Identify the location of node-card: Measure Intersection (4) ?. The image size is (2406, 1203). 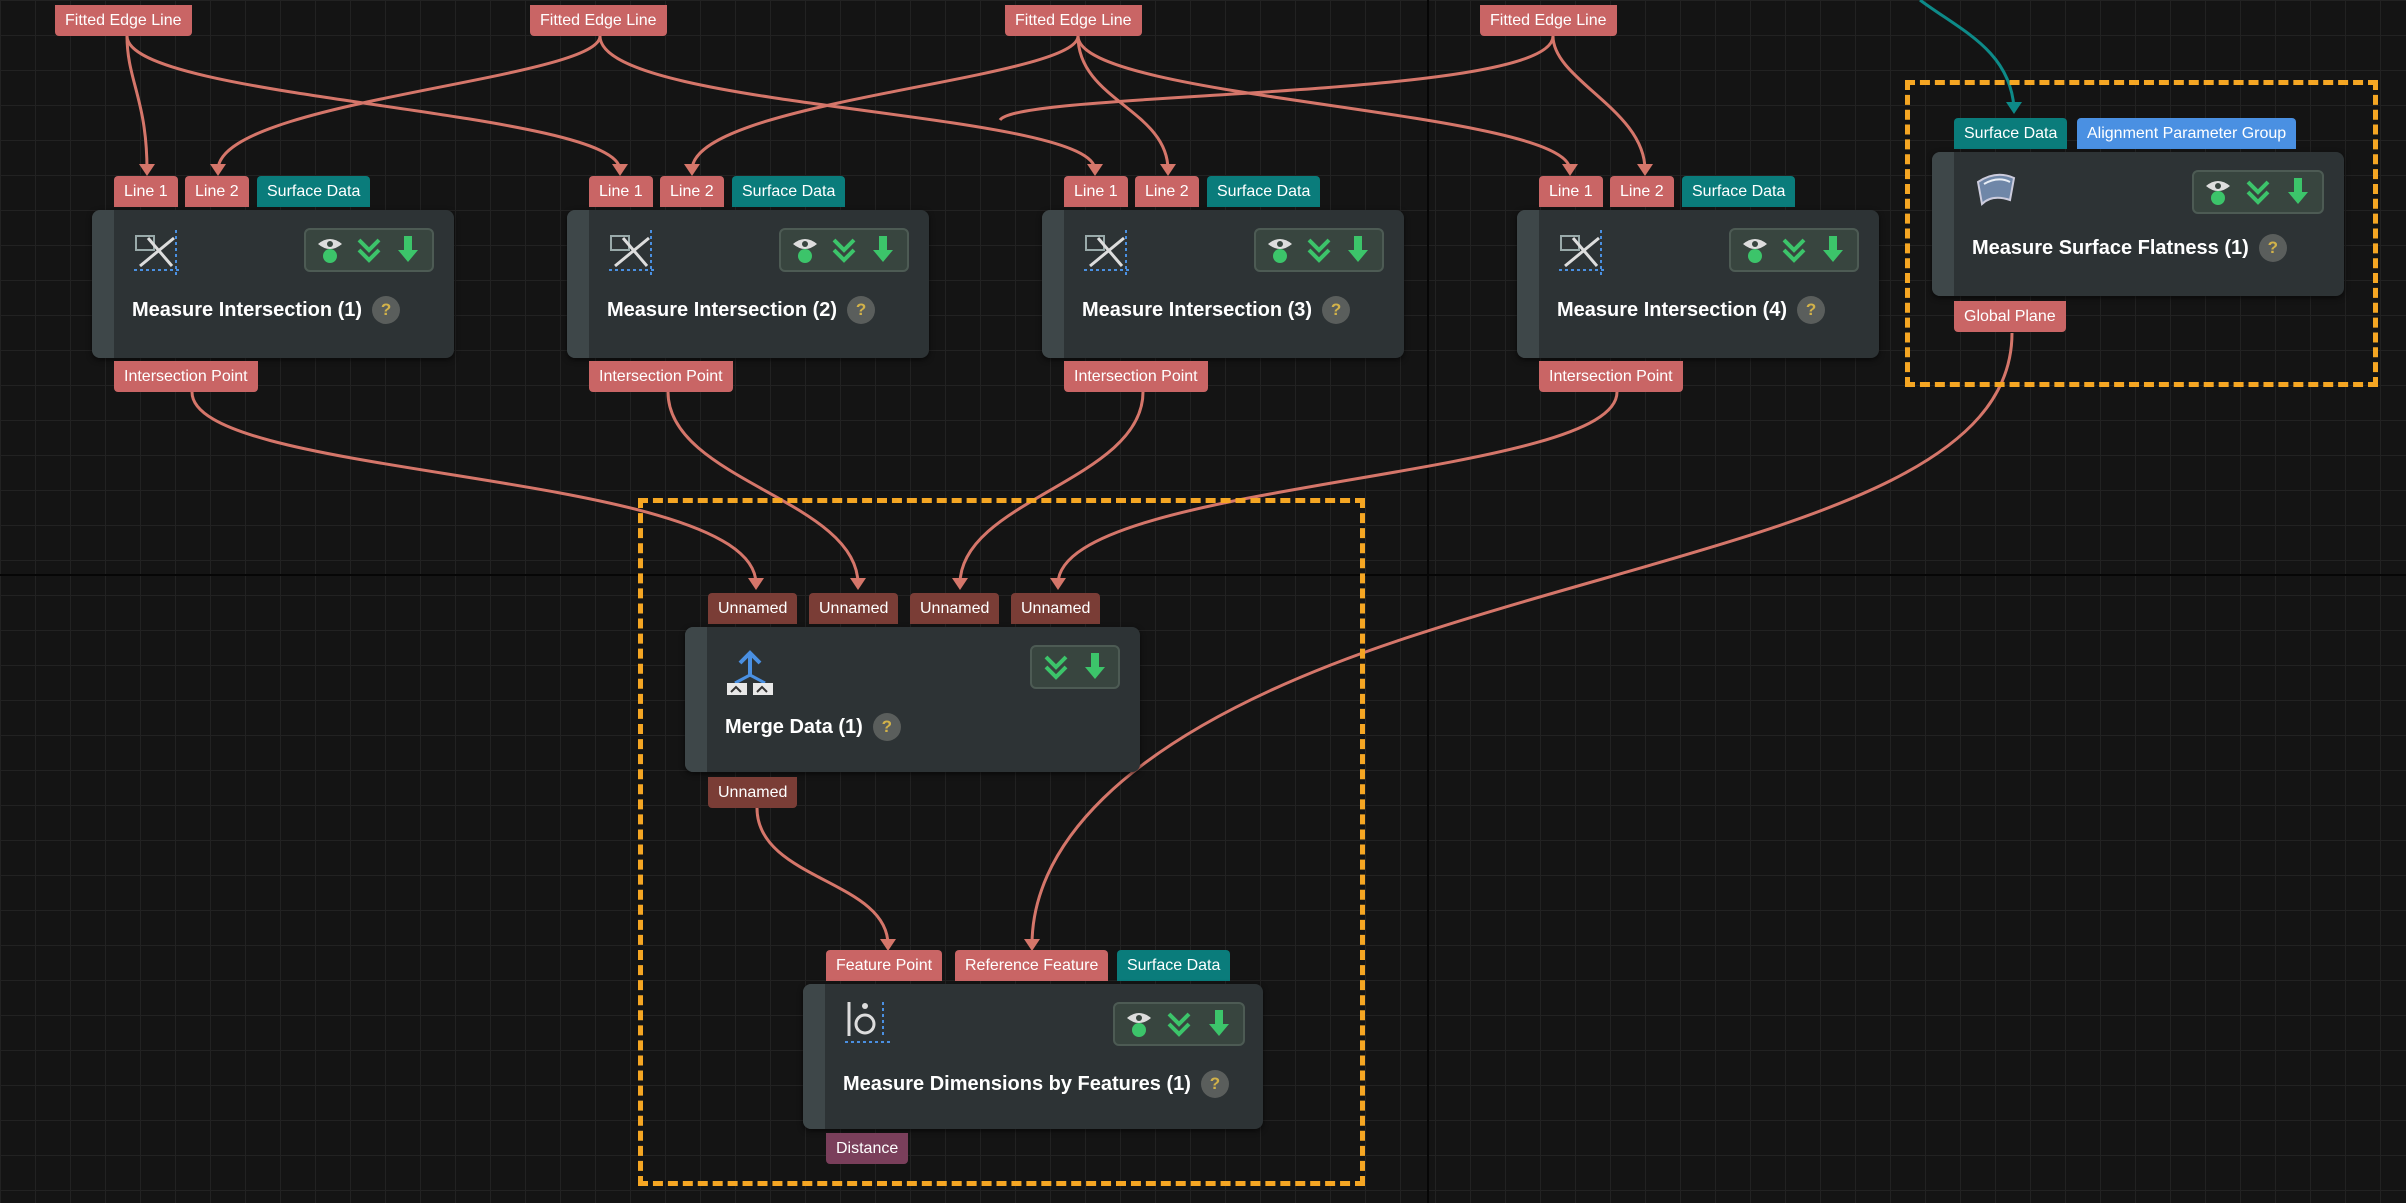
(1698, 284).